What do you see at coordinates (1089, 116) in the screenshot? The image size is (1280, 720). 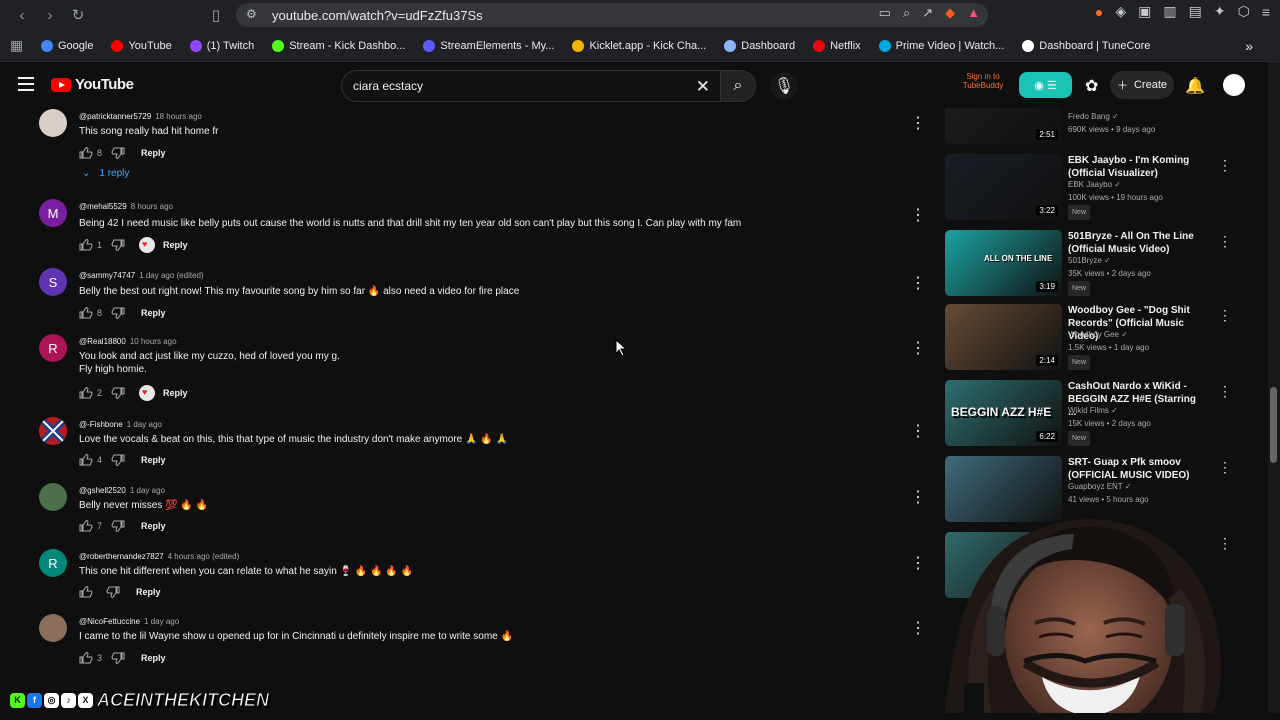 I see `video-channel: Fredo Bang` at bounding box center [1089, 116].